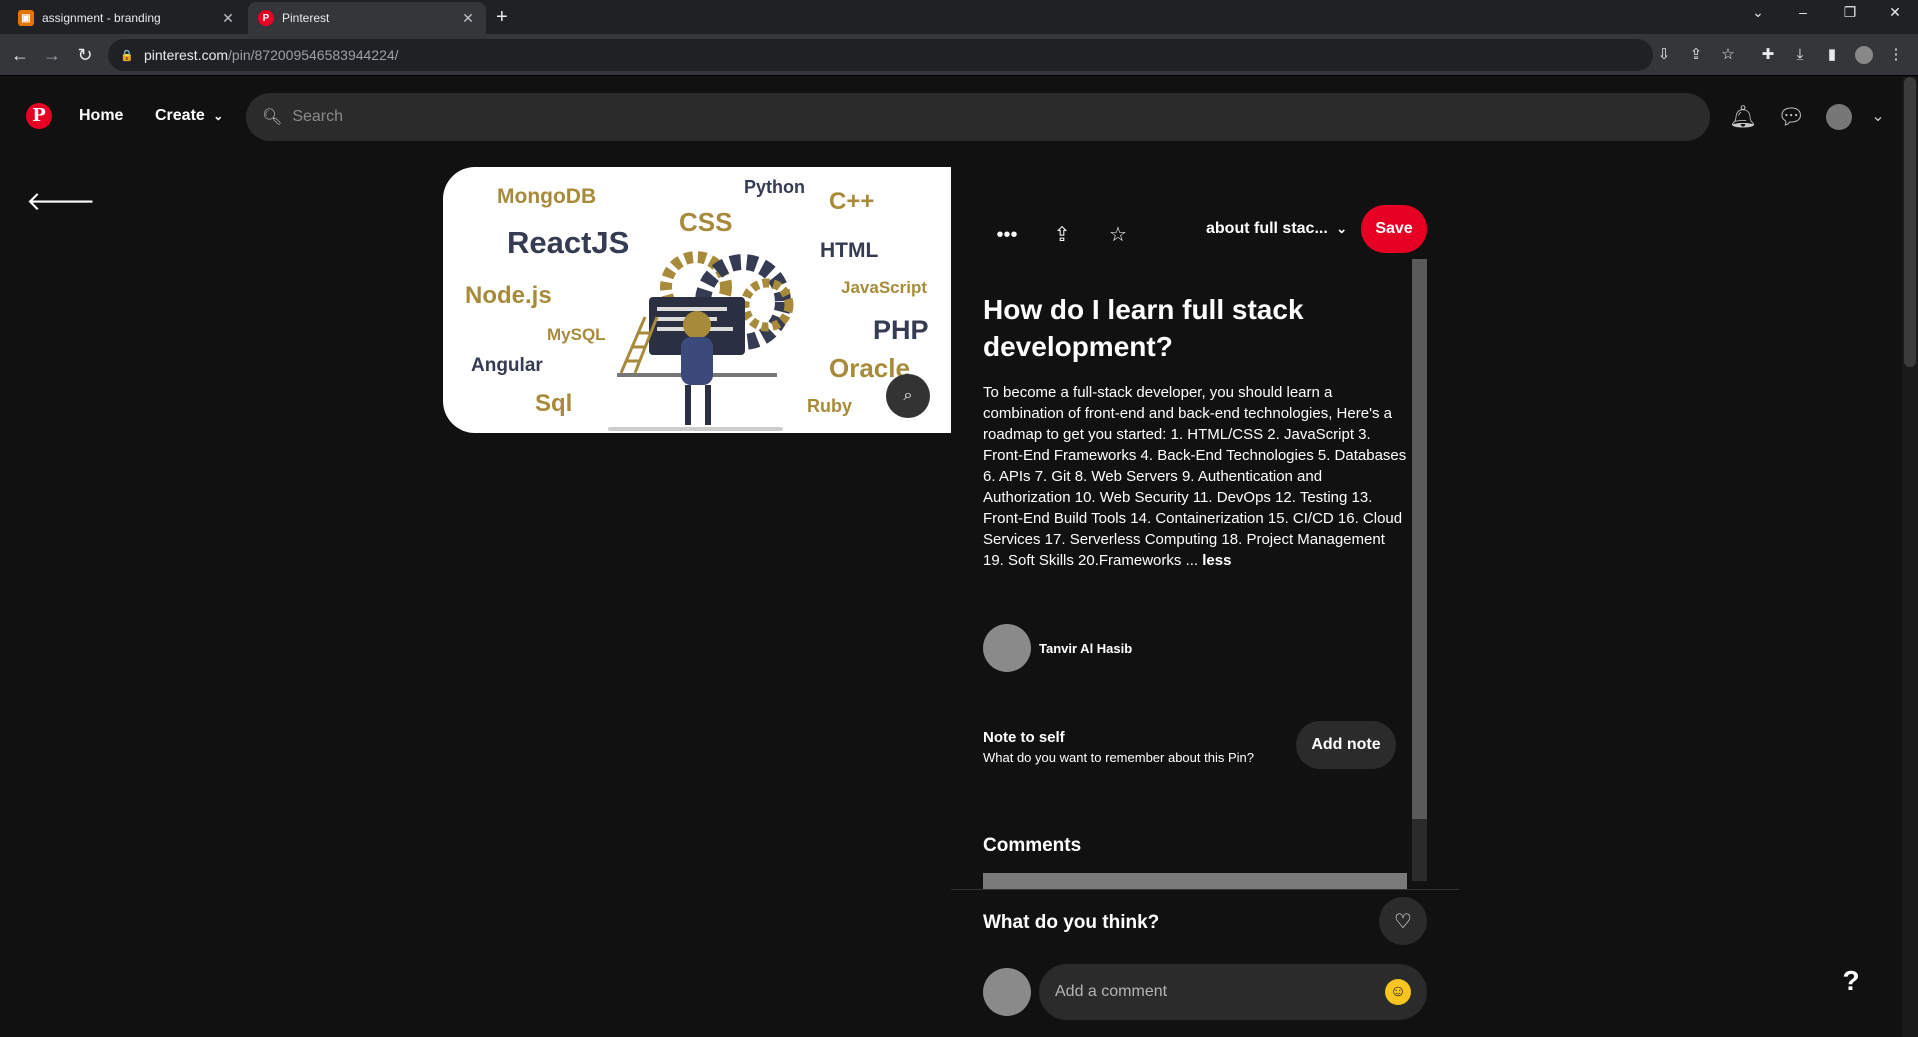 The height and width of the screenshot is (1037, 1918). I want to click on pinterest-header: P Home Create ⌄ 🔍︎ Search 🔔︎ 💬︎ ⌄, so click(959, 117).